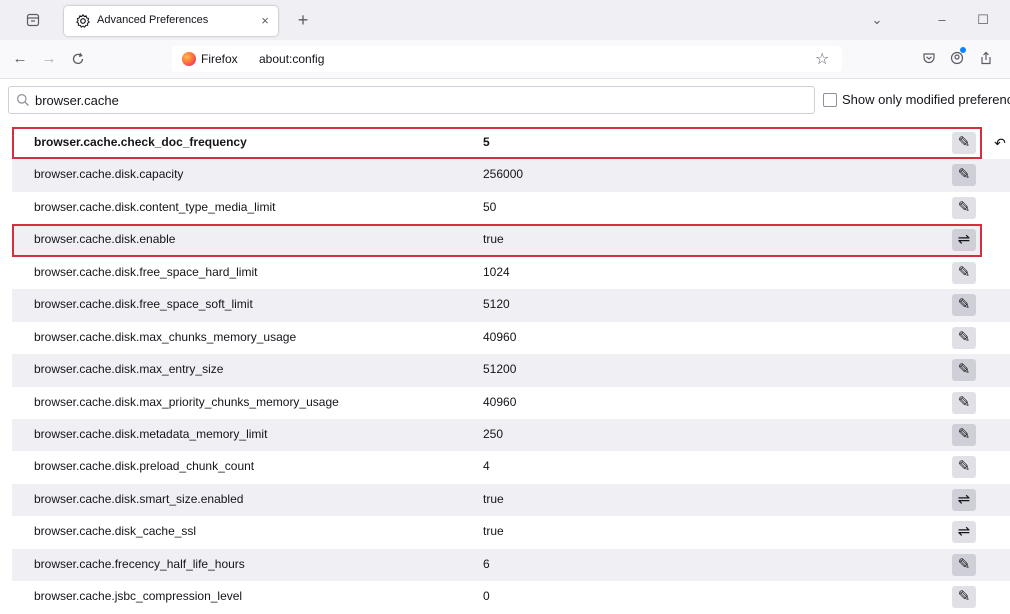  I want to click on show-modified-label: Show only modified preferences, so click(926, 99).